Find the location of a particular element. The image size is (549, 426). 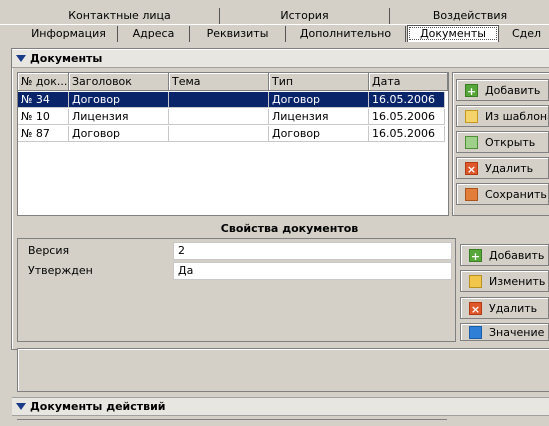

folder-open-icon is located at coordinates (471, 142).